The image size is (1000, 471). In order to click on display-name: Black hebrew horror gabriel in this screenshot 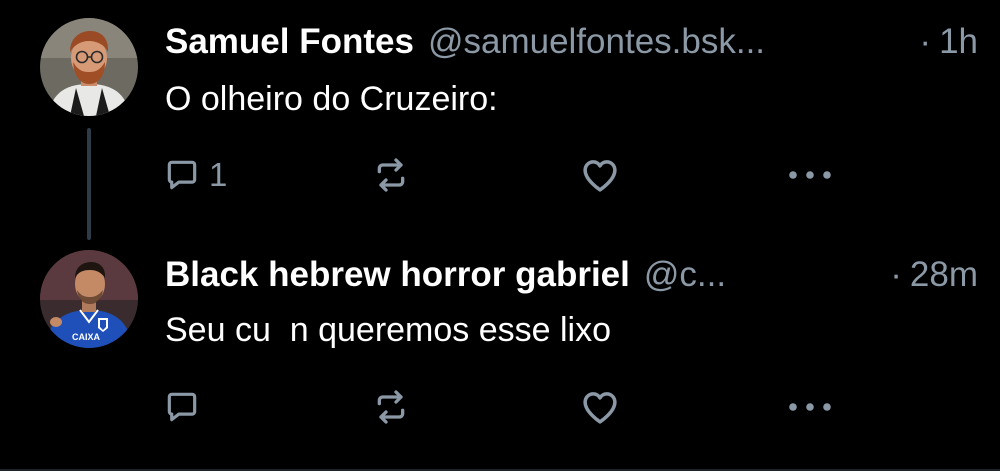, I will do `click(397, 275)`.